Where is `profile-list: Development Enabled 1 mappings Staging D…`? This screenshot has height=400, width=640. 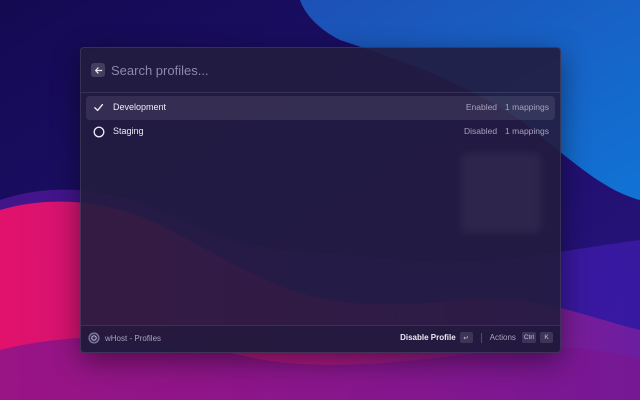 profile-list: Development Enabled 1 mappings Staging D… is located at coordinates (320, 120).